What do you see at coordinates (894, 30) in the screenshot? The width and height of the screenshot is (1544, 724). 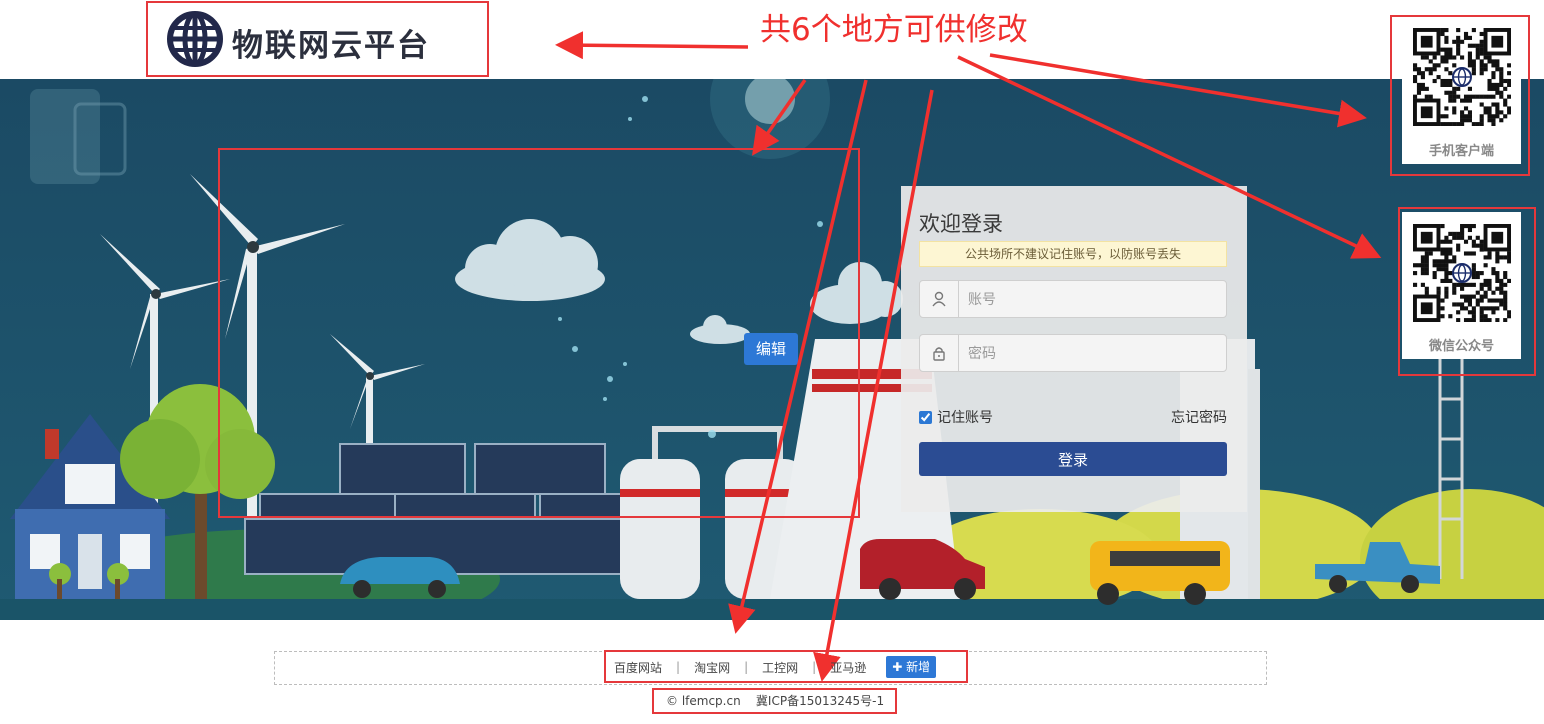 I see `annotation-title: 共6个地方可供修改` at bounding box center [894, 30].